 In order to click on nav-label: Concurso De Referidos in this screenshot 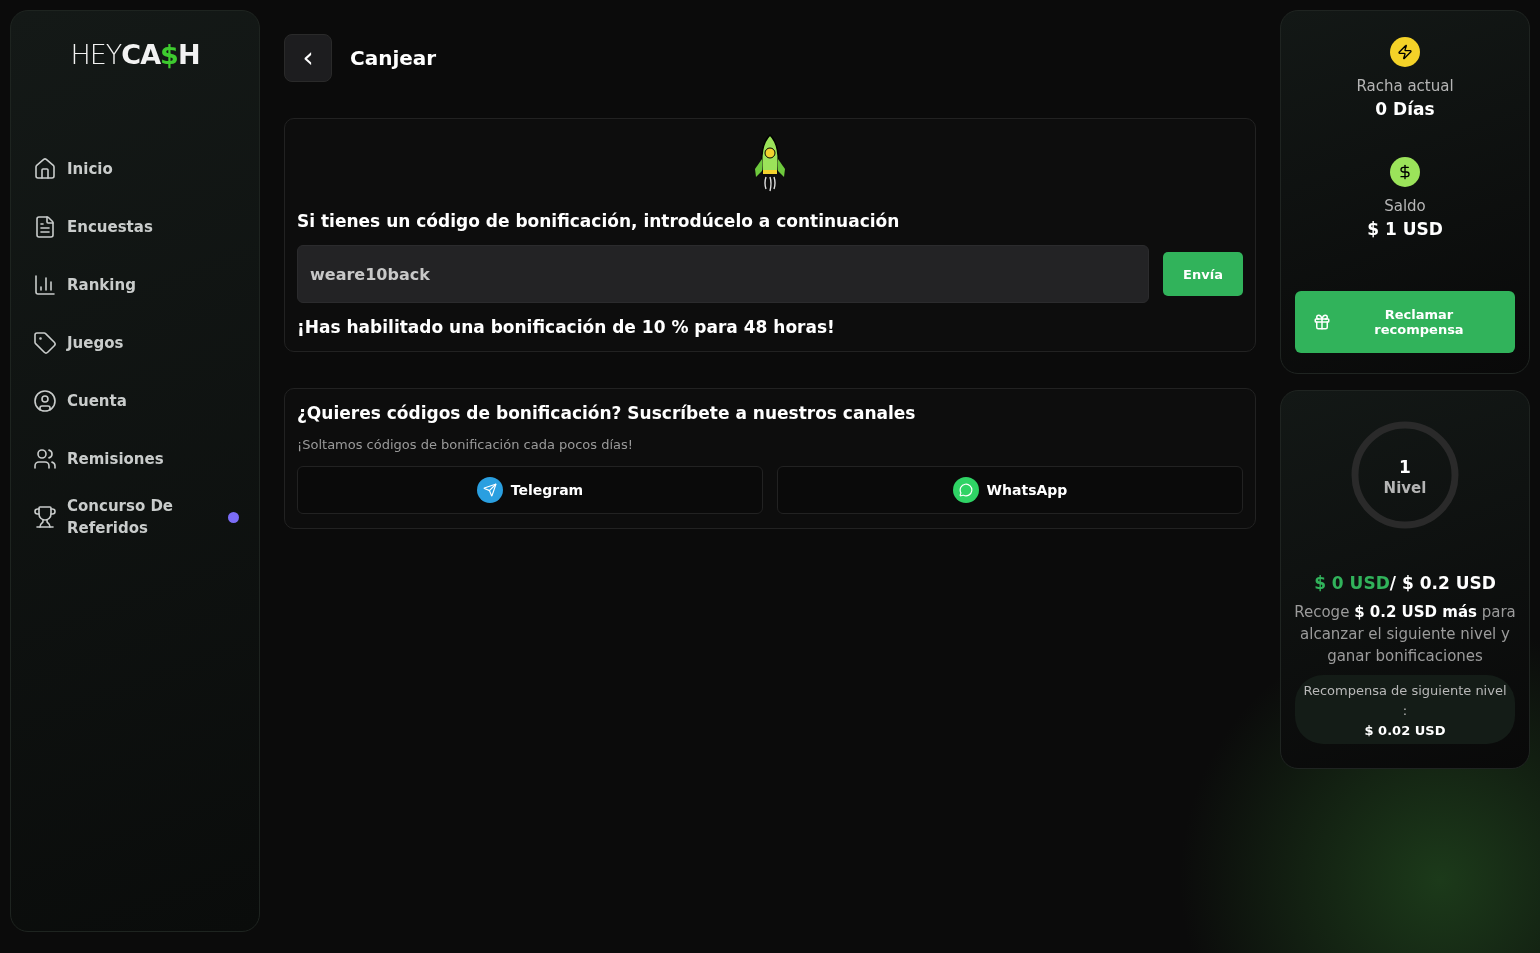, I will do `click(121, 517)`.